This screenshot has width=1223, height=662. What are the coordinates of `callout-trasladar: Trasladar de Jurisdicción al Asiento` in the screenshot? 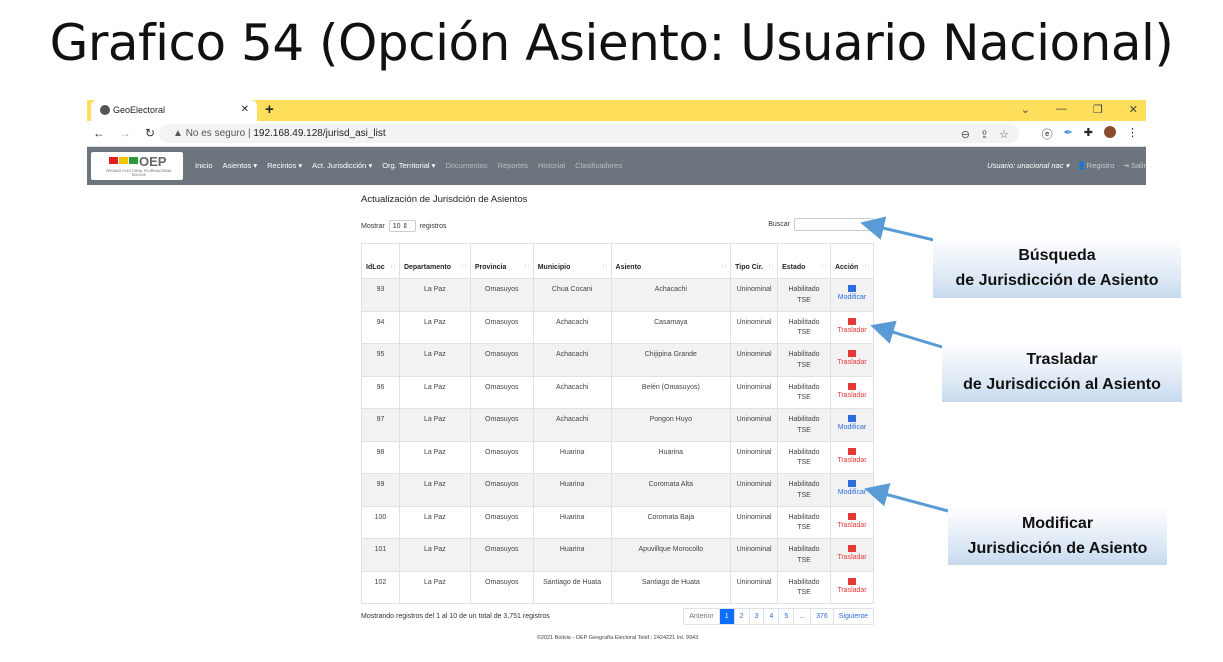 It's located at (1062, 372).